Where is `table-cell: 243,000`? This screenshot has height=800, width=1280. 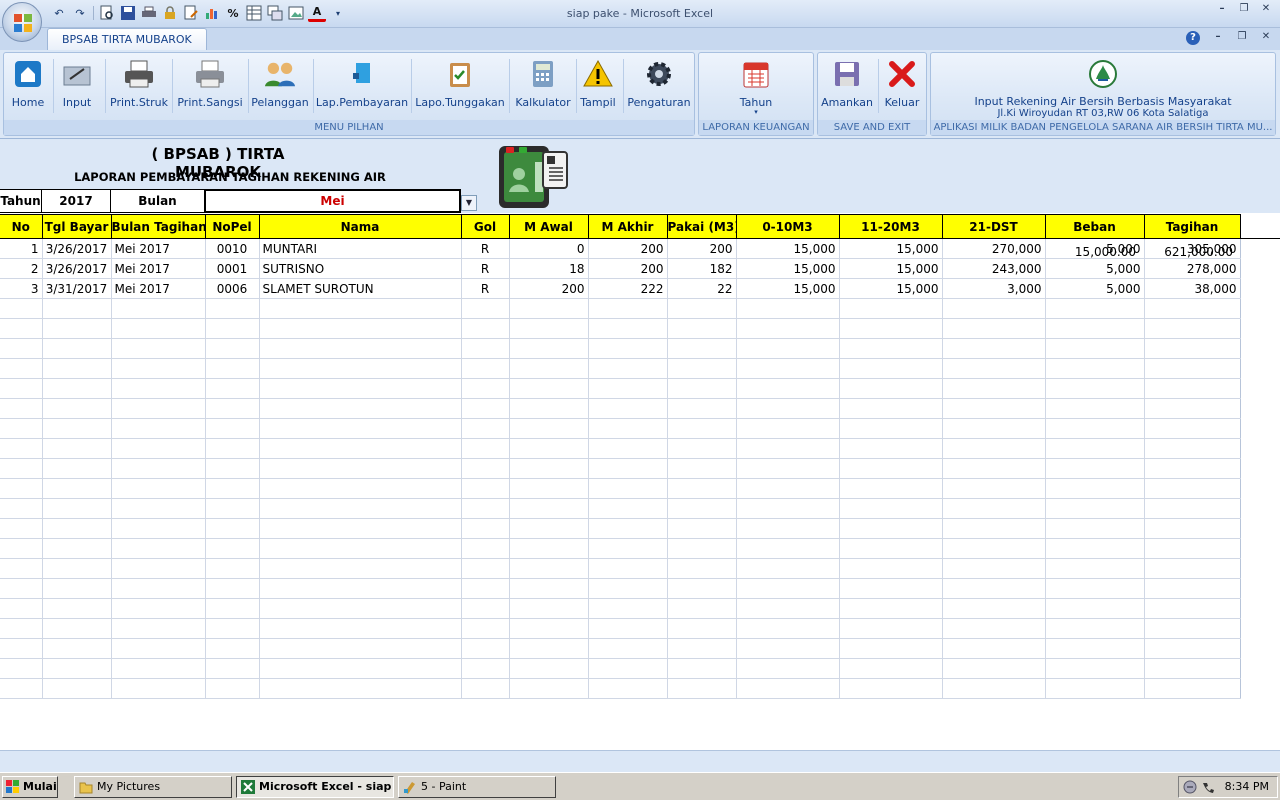 table-cell: 243,000 is located at coordinates (994, 268).